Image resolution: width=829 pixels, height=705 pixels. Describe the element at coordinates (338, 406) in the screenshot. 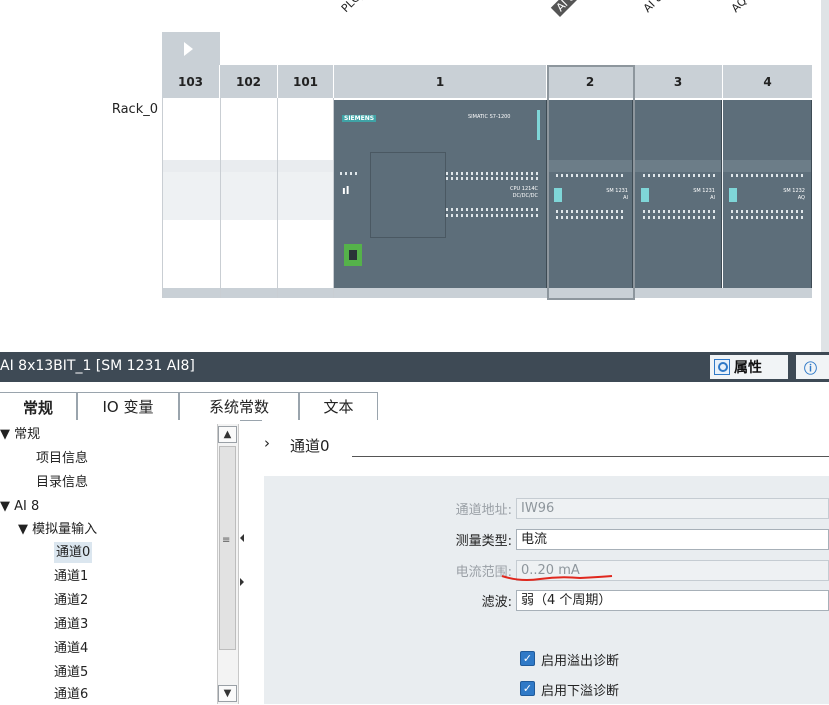

I see `tab-texts: 文本` at that location.